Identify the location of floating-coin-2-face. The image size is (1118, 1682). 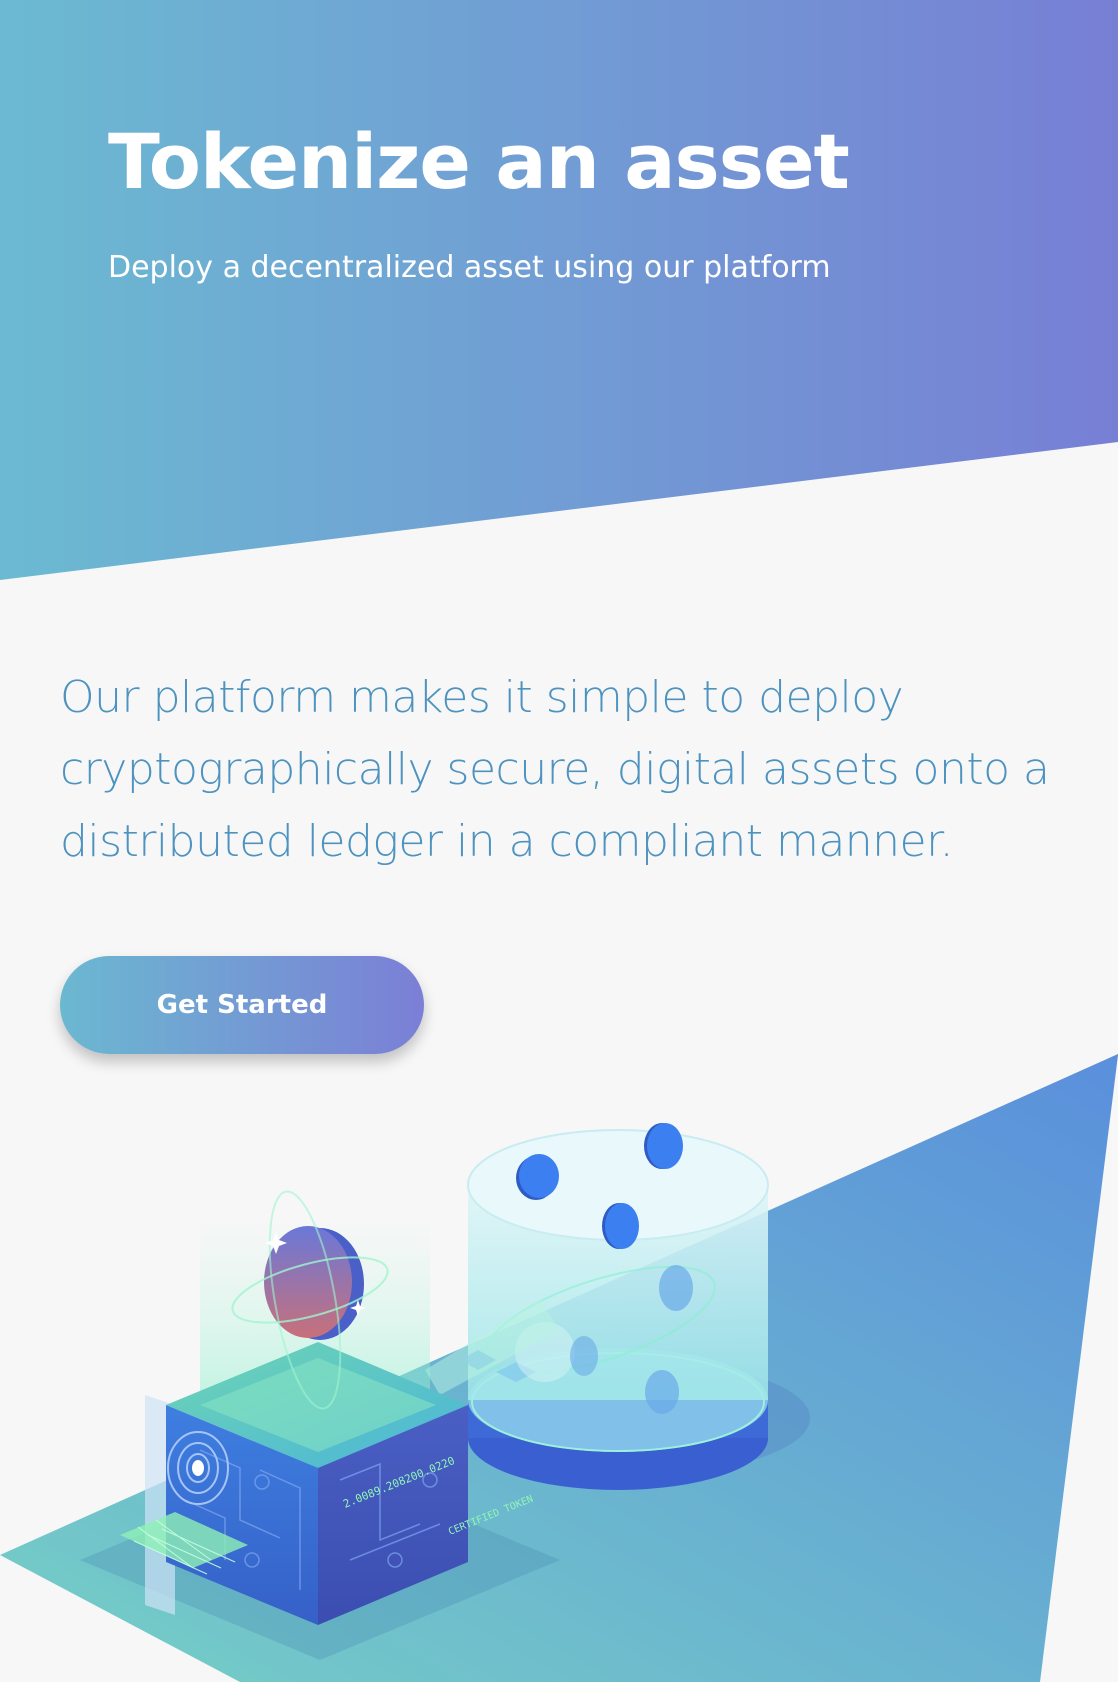
(665, 1146).